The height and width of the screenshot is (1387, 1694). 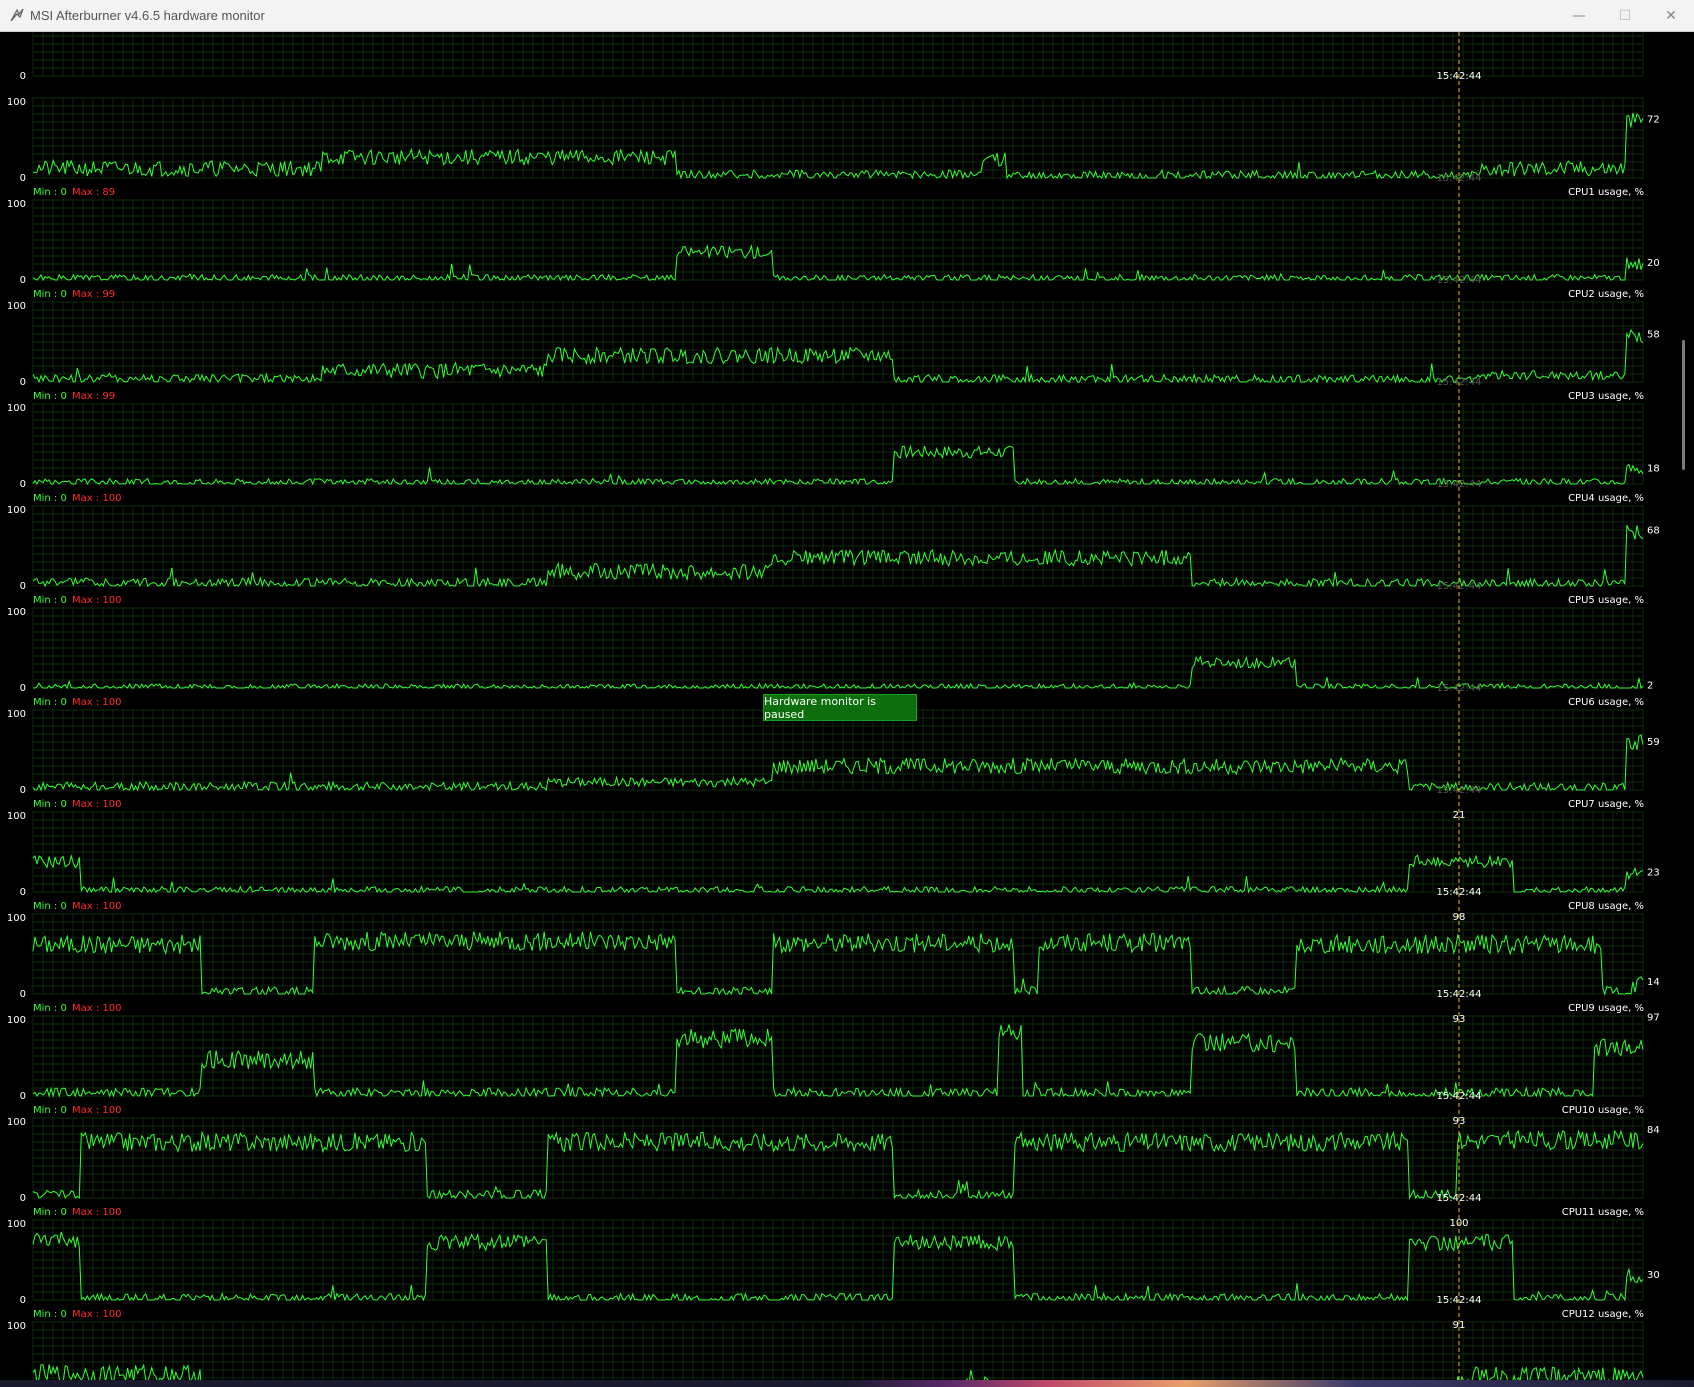 I want to click on graph-title: CPU6 usage, %, so click(x=1606, y=702).